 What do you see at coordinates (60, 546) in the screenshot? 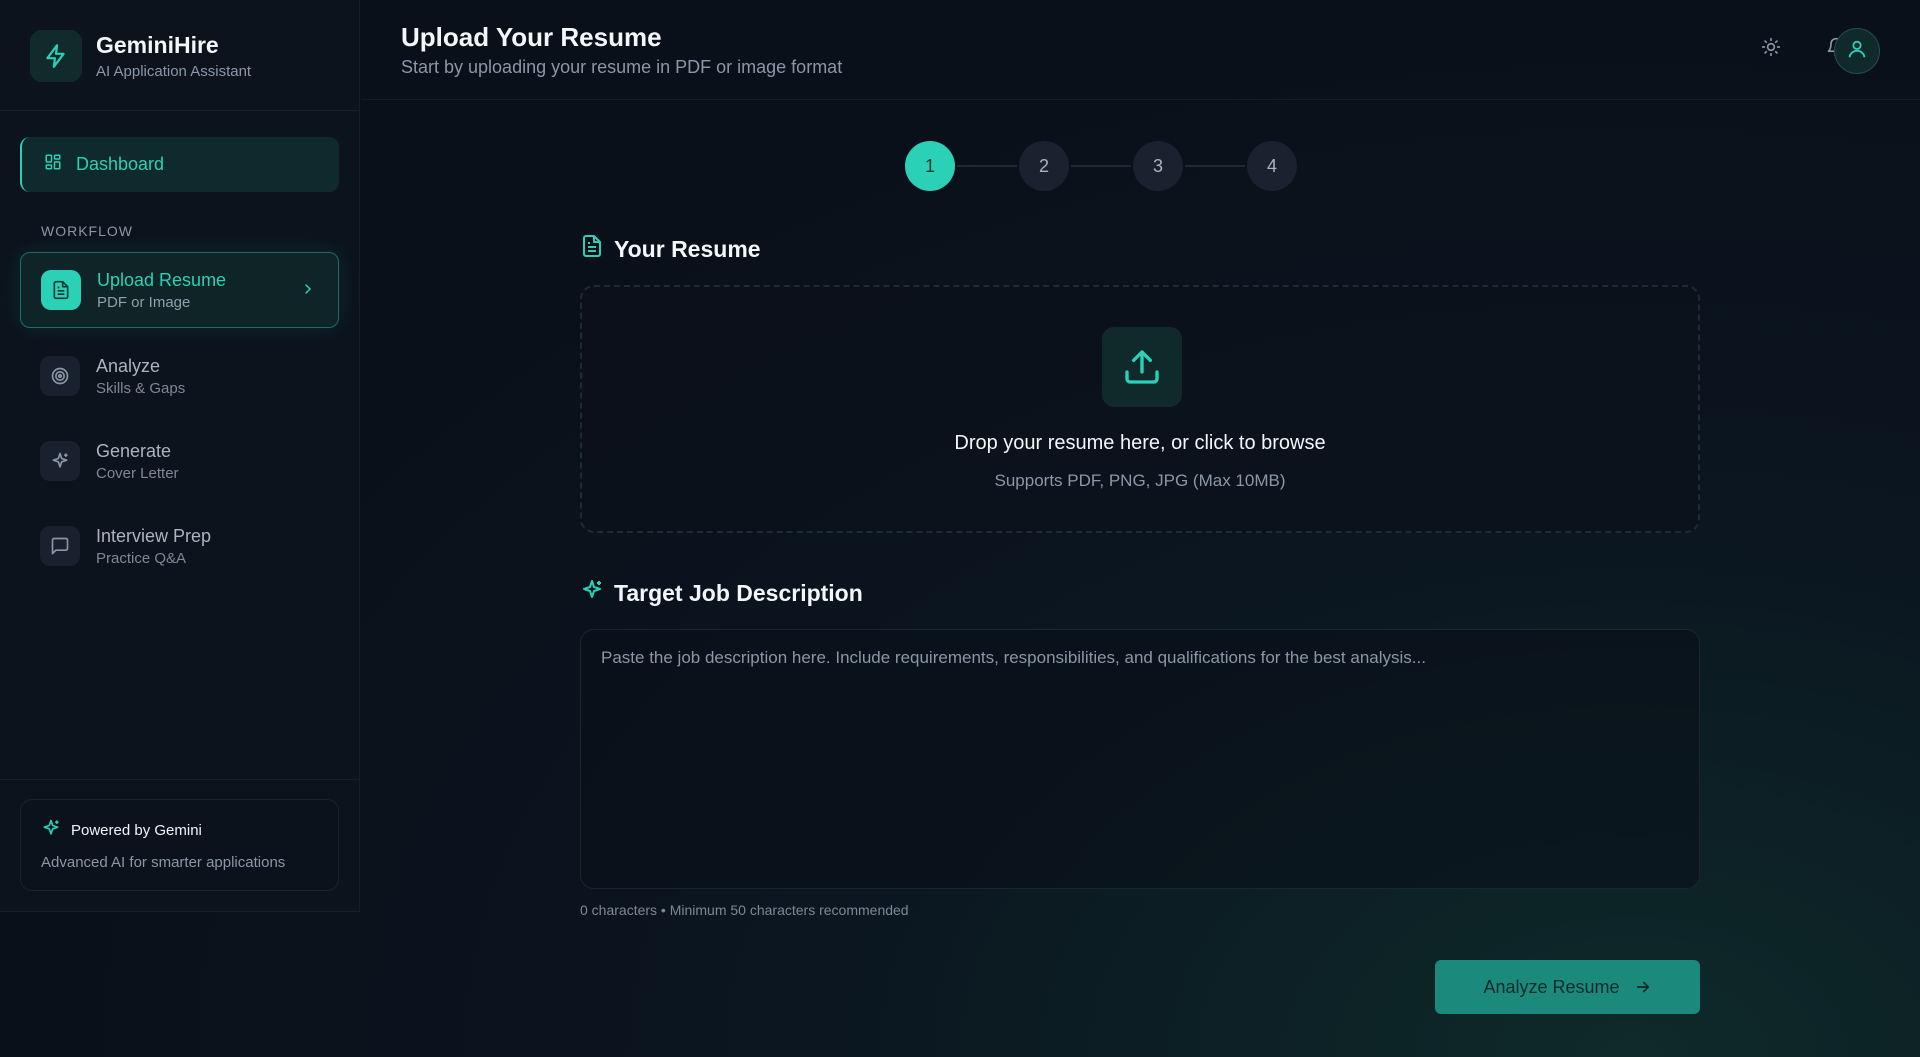
I see `chat-icon` at bounding box center [60, 546].